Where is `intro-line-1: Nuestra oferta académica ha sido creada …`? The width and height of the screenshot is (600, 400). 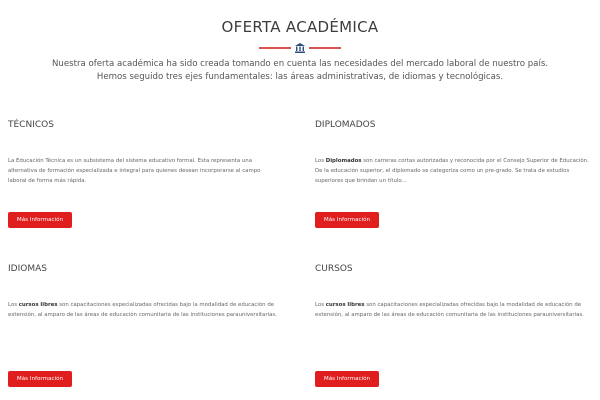 intro-line-1: Nuestra oferta académica ha sido creada … is located at coordinates (300, 64).